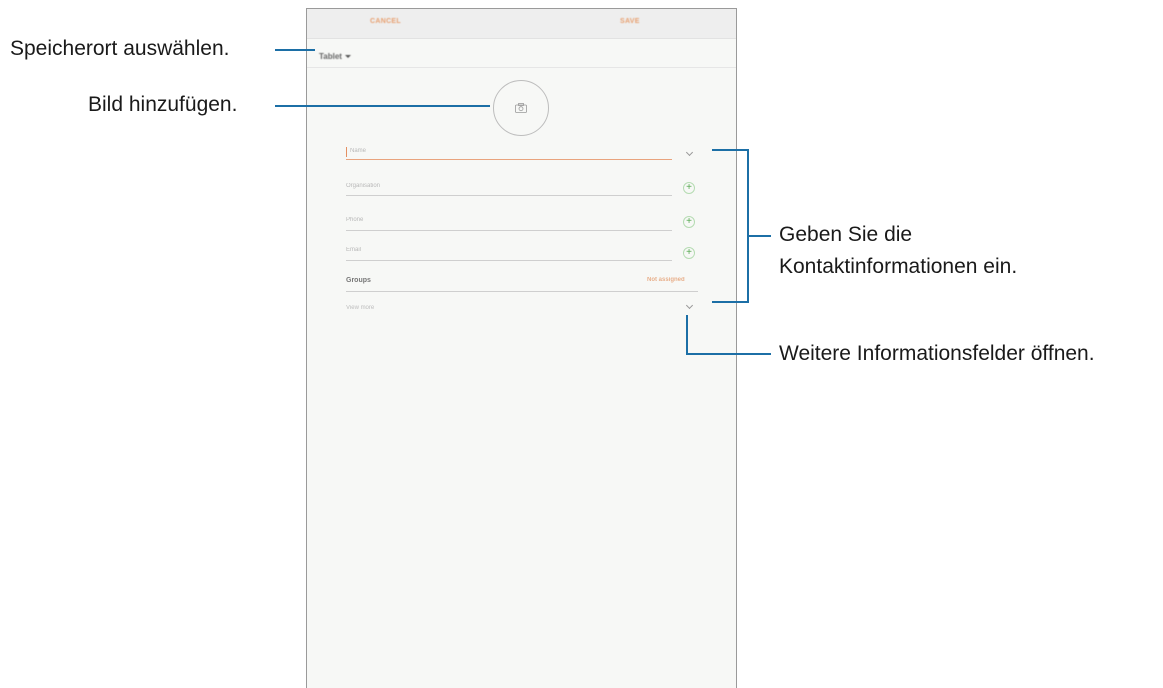 Image resolution: width=1163 pixels, height=688 pixels. What do you see at coordinates (354, 250) in the screenshot?
I see `email-placeholder: Email` at bounding box center [354, 250].